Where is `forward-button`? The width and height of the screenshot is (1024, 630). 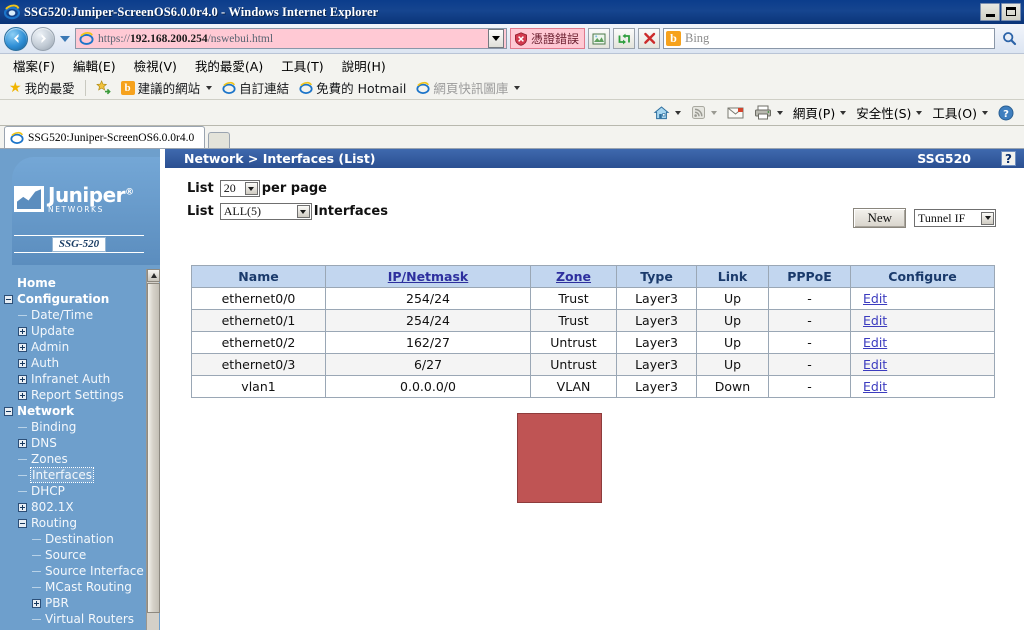
forward-button is located at coordinates (43, 38).